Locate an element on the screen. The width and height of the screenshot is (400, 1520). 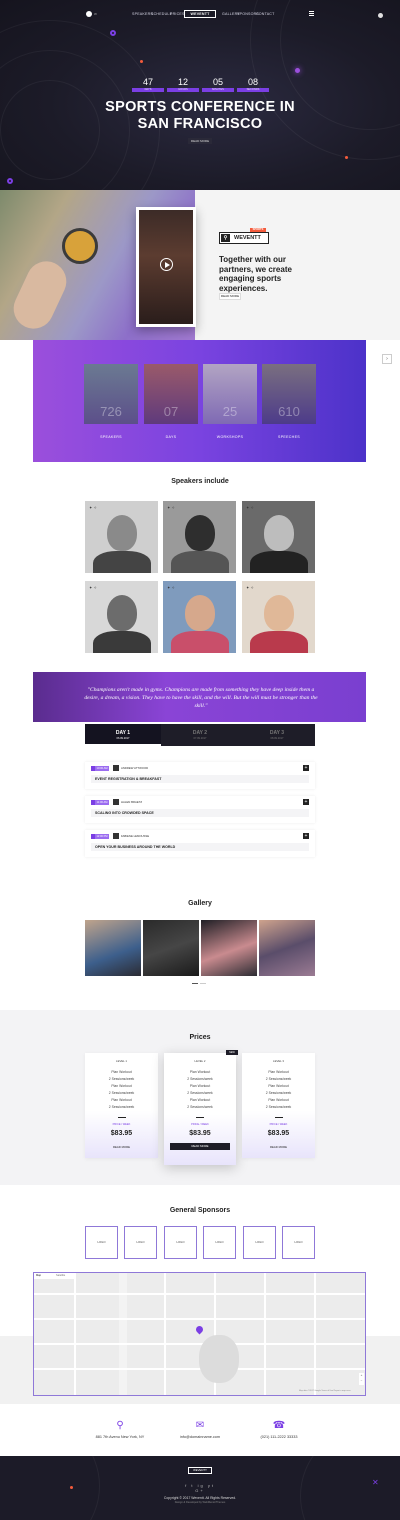
hamburger-icon is located at coordinates (311, 13).